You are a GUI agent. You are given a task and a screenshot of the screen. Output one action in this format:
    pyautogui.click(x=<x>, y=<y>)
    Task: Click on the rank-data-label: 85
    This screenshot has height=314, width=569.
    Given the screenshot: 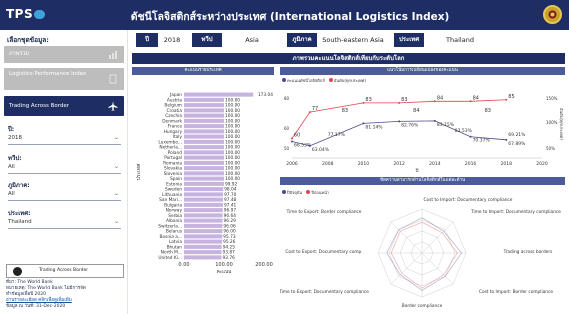 What is the action you would take?
    pyautogui.click(x=511, y=97)
    